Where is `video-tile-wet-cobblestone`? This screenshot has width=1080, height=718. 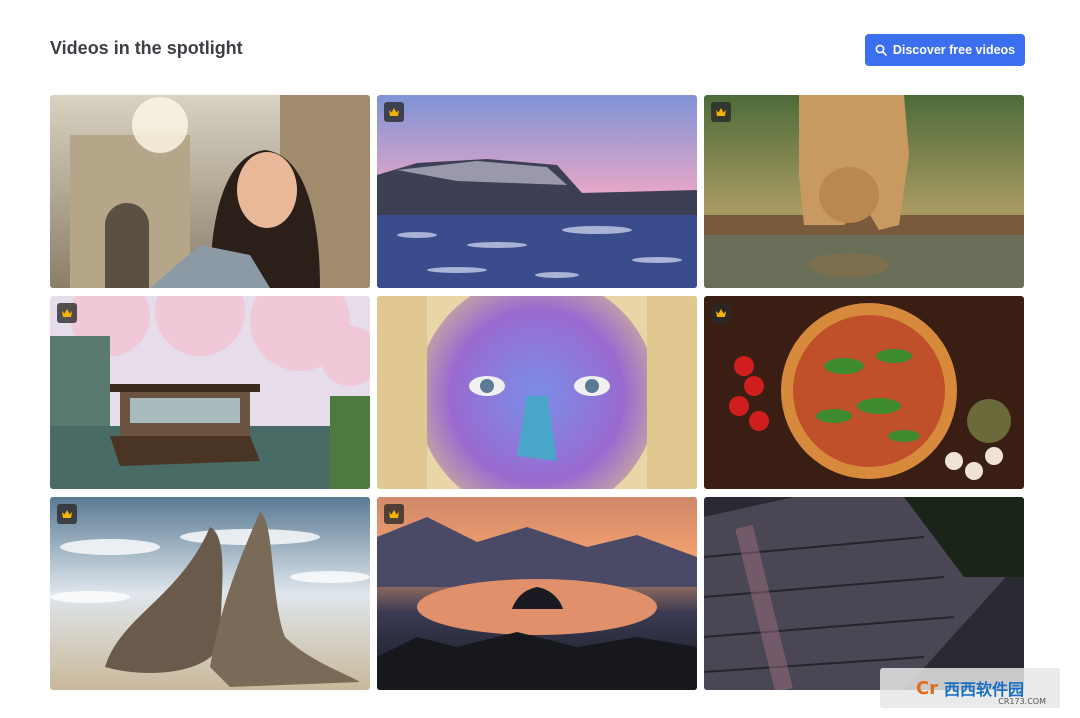
video-tile-wet-cobblestone is located at coordinates (864, 593).